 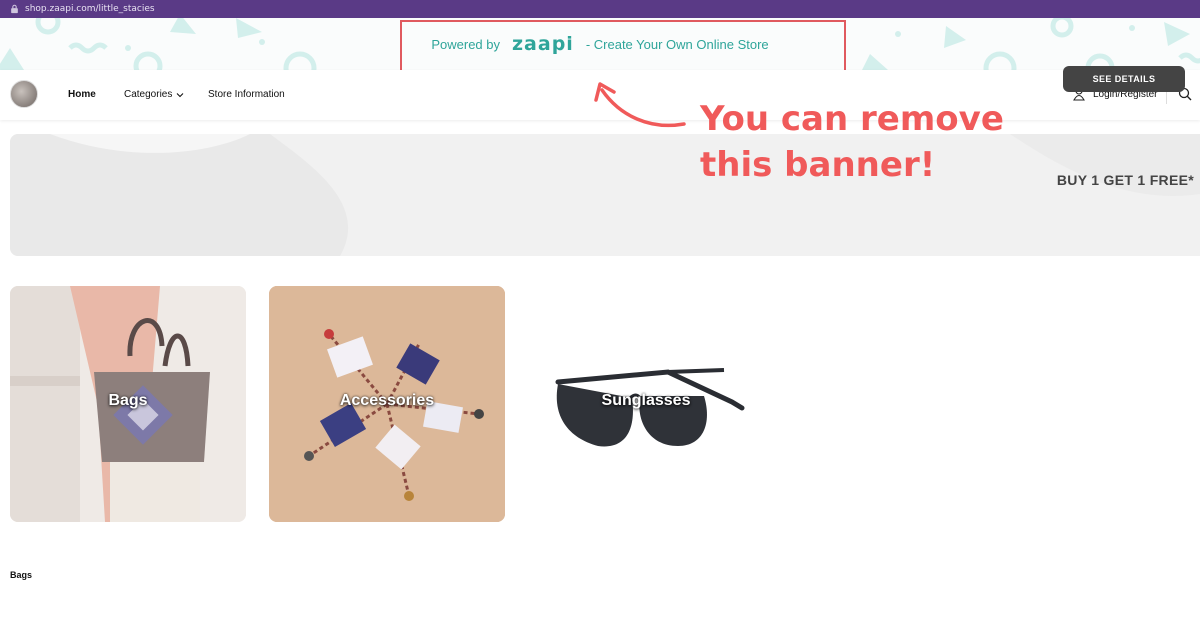 I want to click on category-label-bags: Bags, so click(x=128, y=400).